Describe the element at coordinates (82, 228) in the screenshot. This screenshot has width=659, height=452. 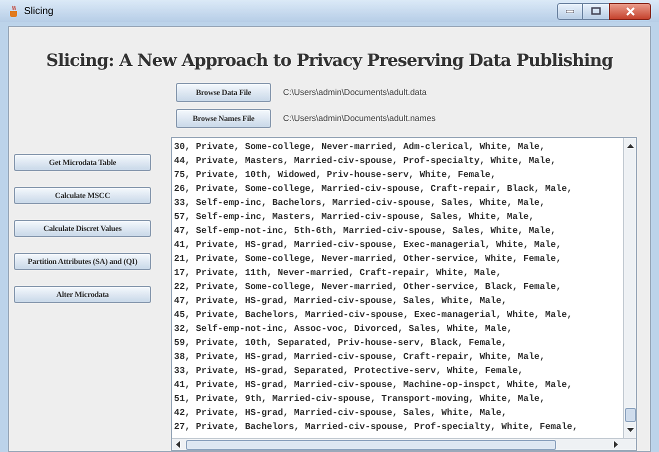
I see `action-button: Calculate Discret Values` at that location.